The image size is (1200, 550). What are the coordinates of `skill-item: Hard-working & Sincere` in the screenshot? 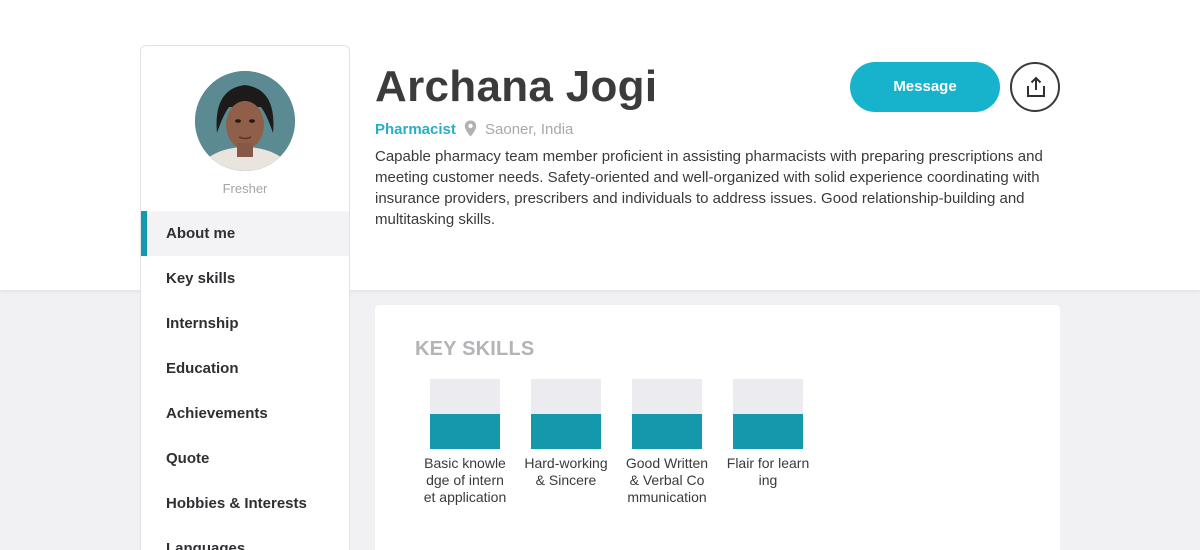 It's located at (566, 434).